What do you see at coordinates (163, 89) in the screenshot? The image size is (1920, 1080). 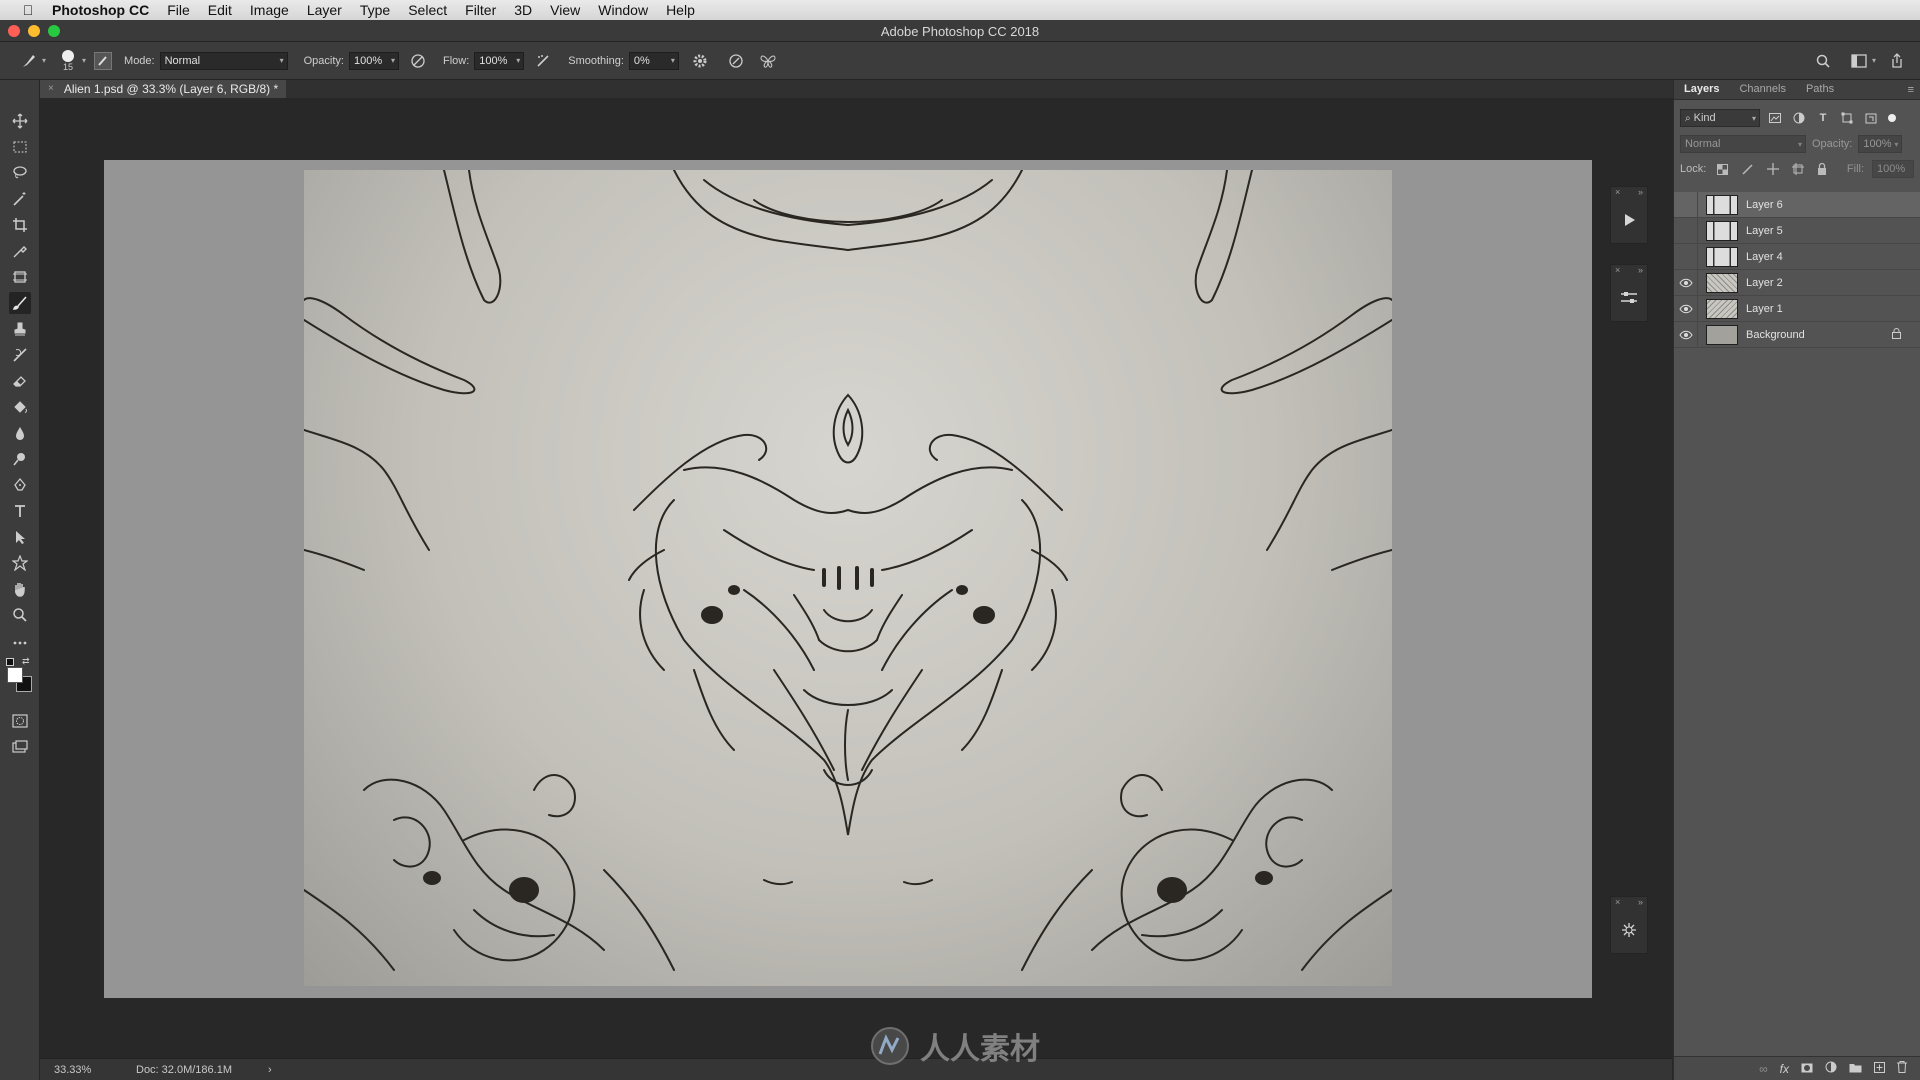 I see `document-tab: × Alien 1.psd @ 33.3% (Layer 6, RGB/8) *` at bounding box center [163, 89].